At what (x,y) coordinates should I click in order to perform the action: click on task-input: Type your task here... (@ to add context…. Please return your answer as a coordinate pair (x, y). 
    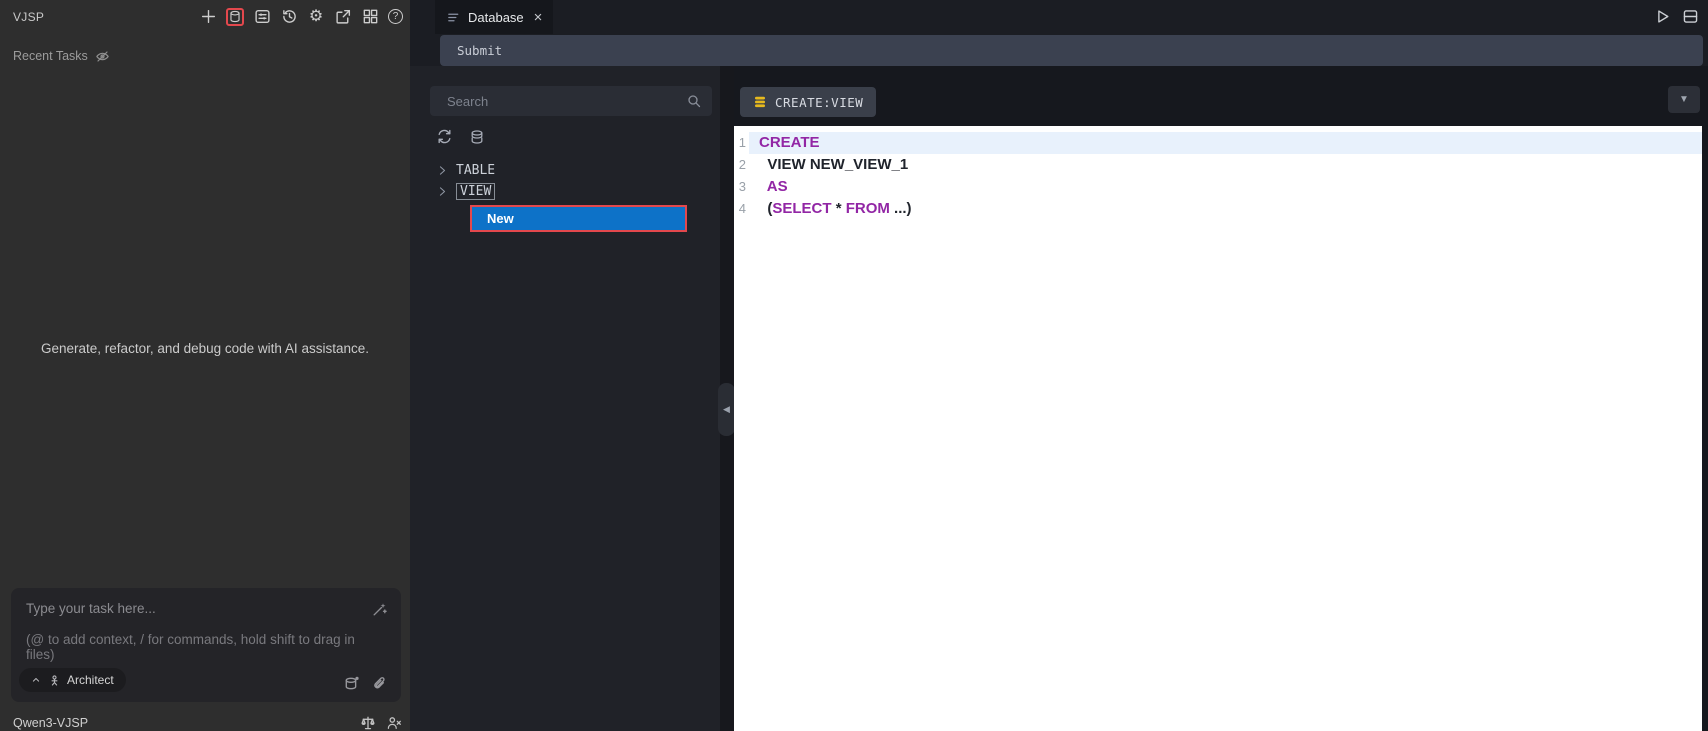
    Looking at the image, I should click on (206, 645).